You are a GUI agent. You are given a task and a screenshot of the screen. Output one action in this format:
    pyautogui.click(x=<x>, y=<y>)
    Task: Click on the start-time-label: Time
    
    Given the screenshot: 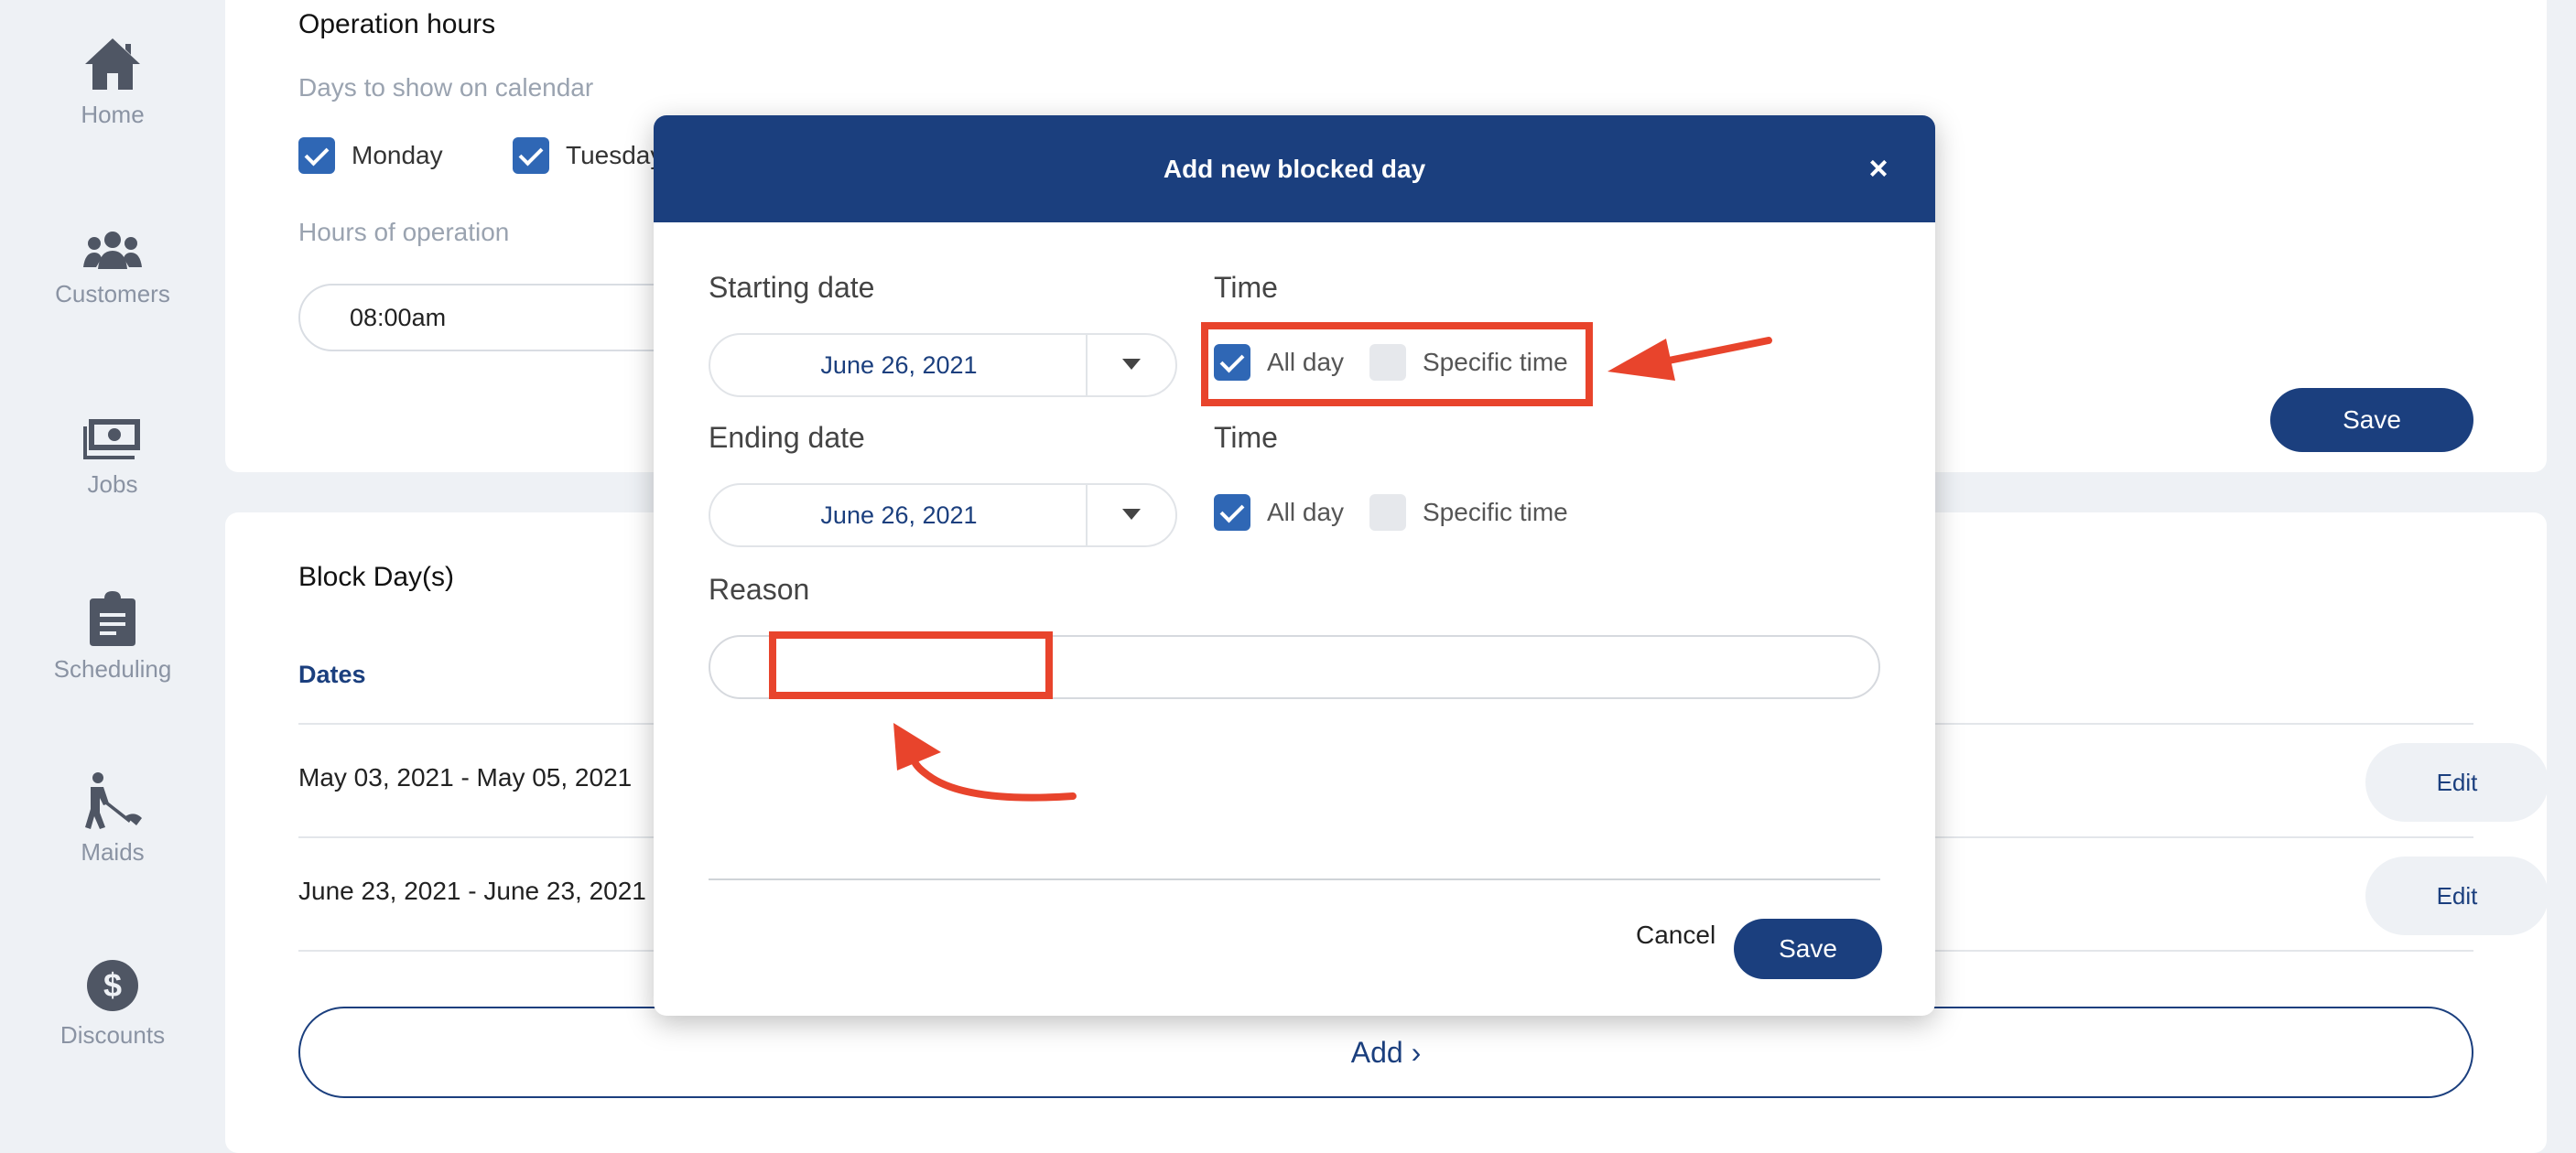 What is the action you would take?
    pyautogui.click(x=1246, y=287)
    